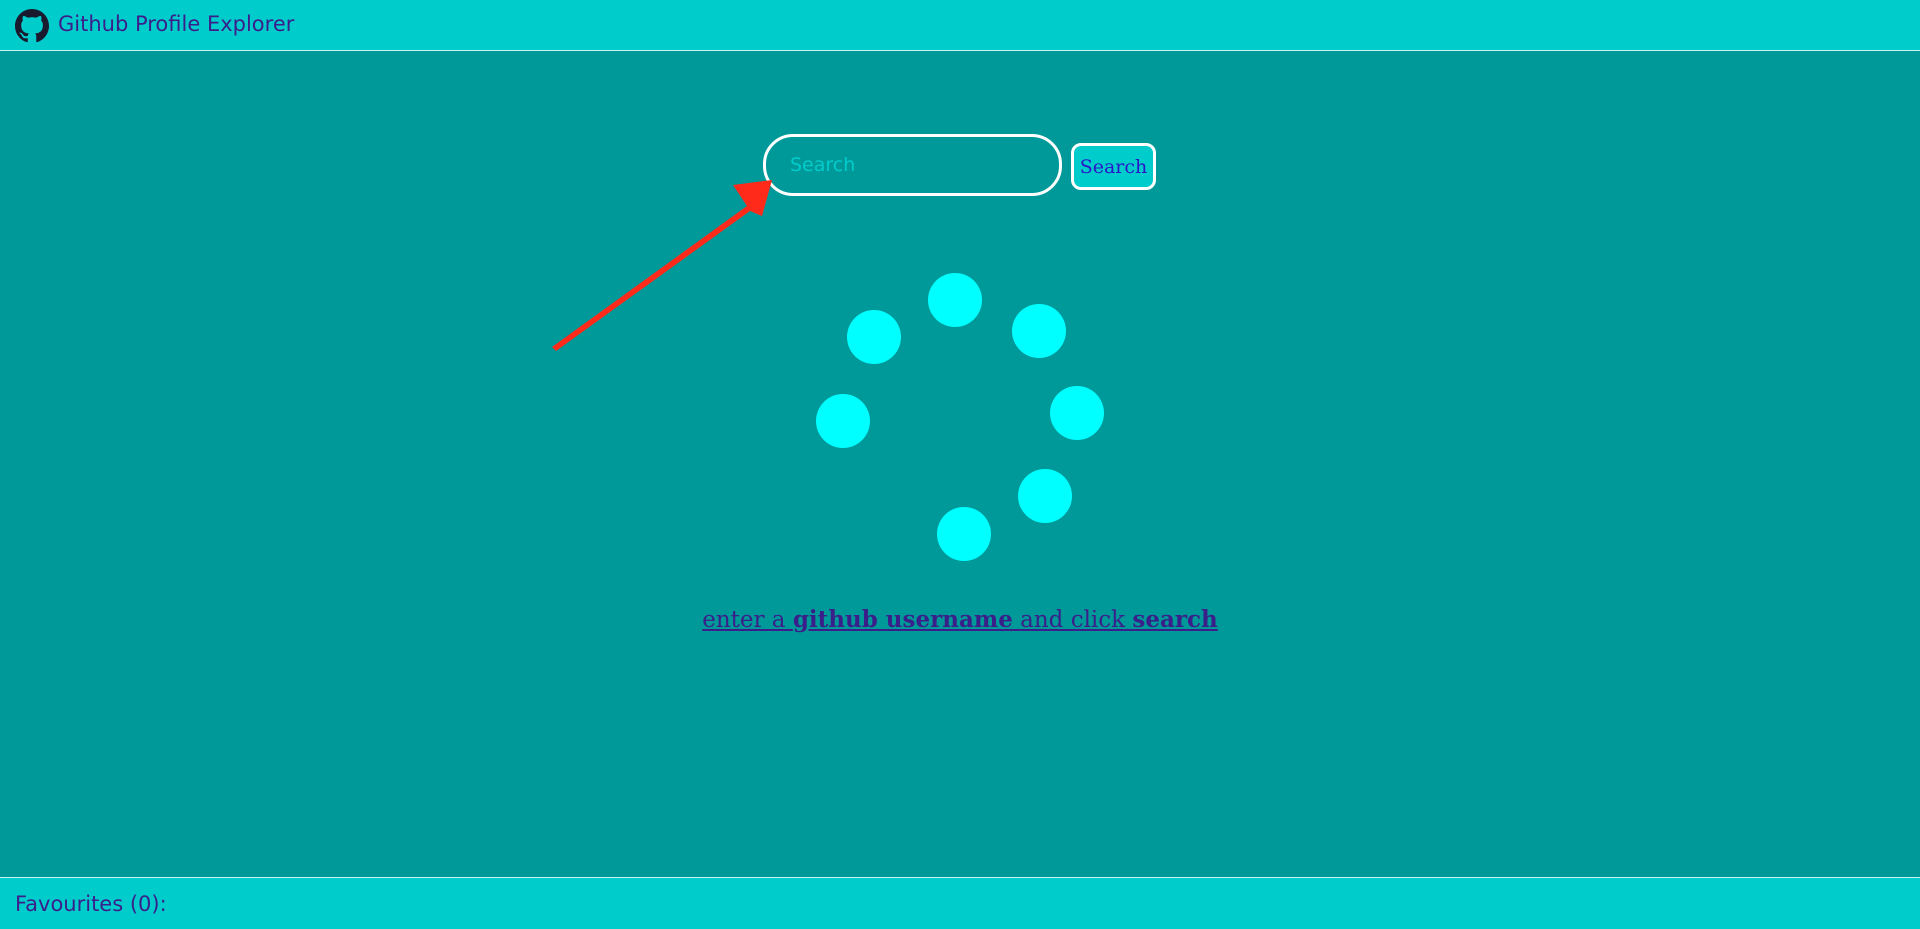 The image size is (1920, 929). What do you see at coordinates (32, 26) in the screenshot?
I see `github-octocat-icon` at bounding box center [32, 26].